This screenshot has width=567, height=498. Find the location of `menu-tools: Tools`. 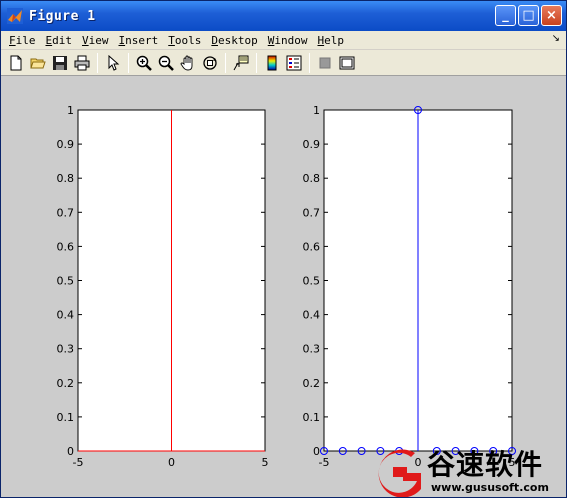

menu-tools: Tools is located at coordinates (184, 40).